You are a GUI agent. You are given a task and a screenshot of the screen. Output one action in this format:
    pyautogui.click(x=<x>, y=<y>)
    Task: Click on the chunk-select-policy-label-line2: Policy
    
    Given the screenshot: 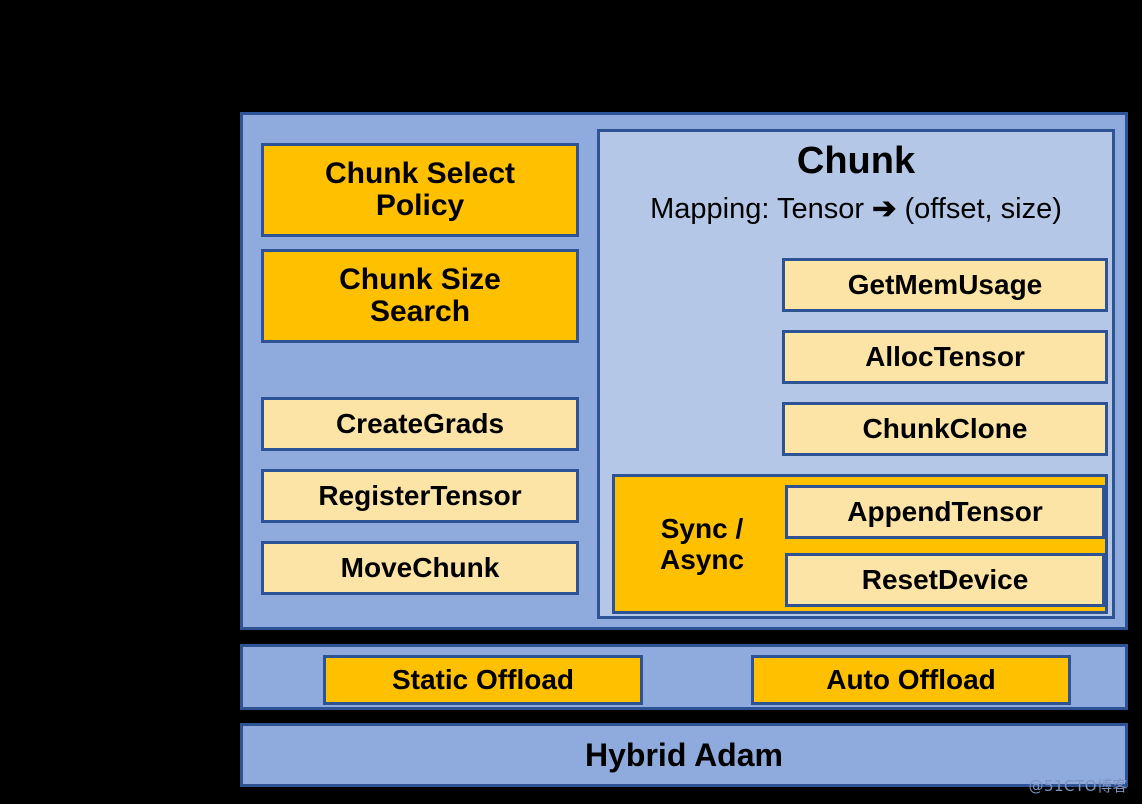 What is the action you would take?
    pyautogui.click(x=420, y=205)
    